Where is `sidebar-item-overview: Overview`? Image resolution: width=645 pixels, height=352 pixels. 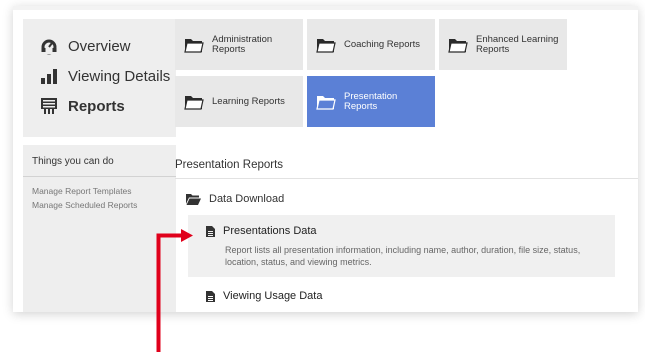
sidebar-item-overview: Overview is located at coordinates (84, 46).